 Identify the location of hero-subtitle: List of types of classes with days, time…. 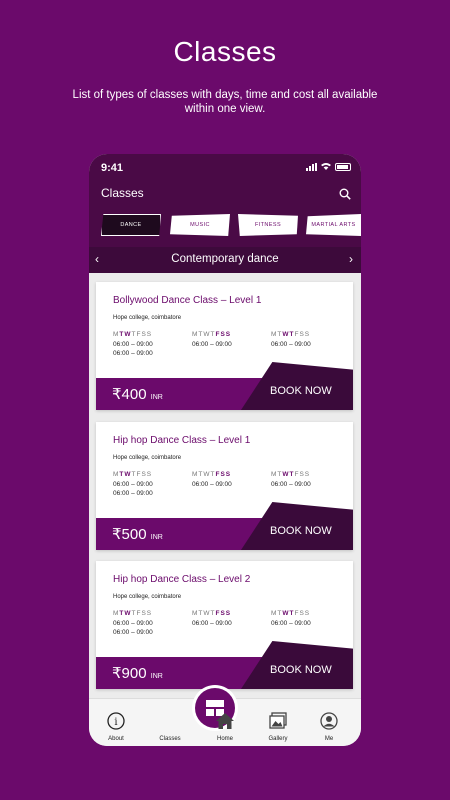
(225, 102).